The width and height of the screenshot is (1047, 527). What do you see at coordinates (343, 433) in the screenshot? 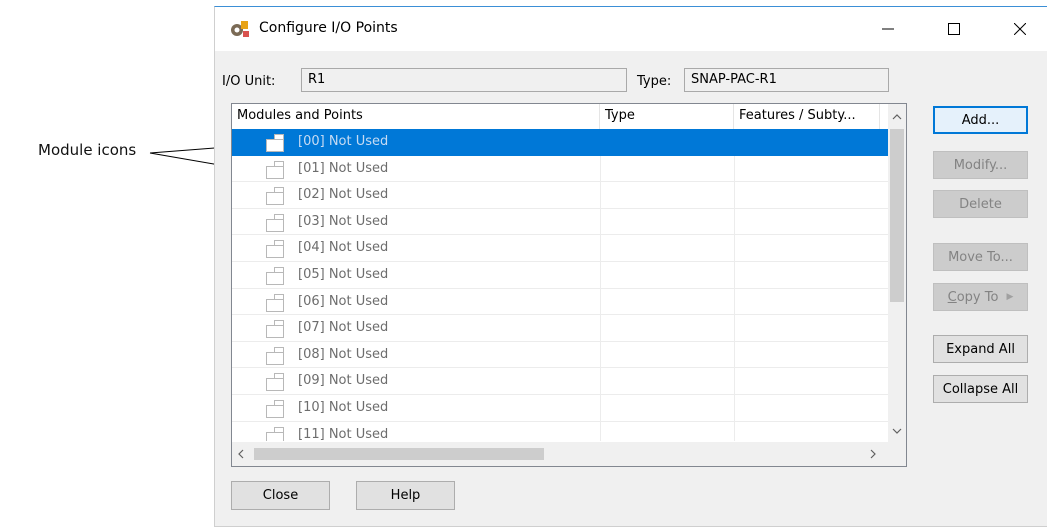
I see `list-item-label: [11] Not Used` at bounding box center [343, 433].